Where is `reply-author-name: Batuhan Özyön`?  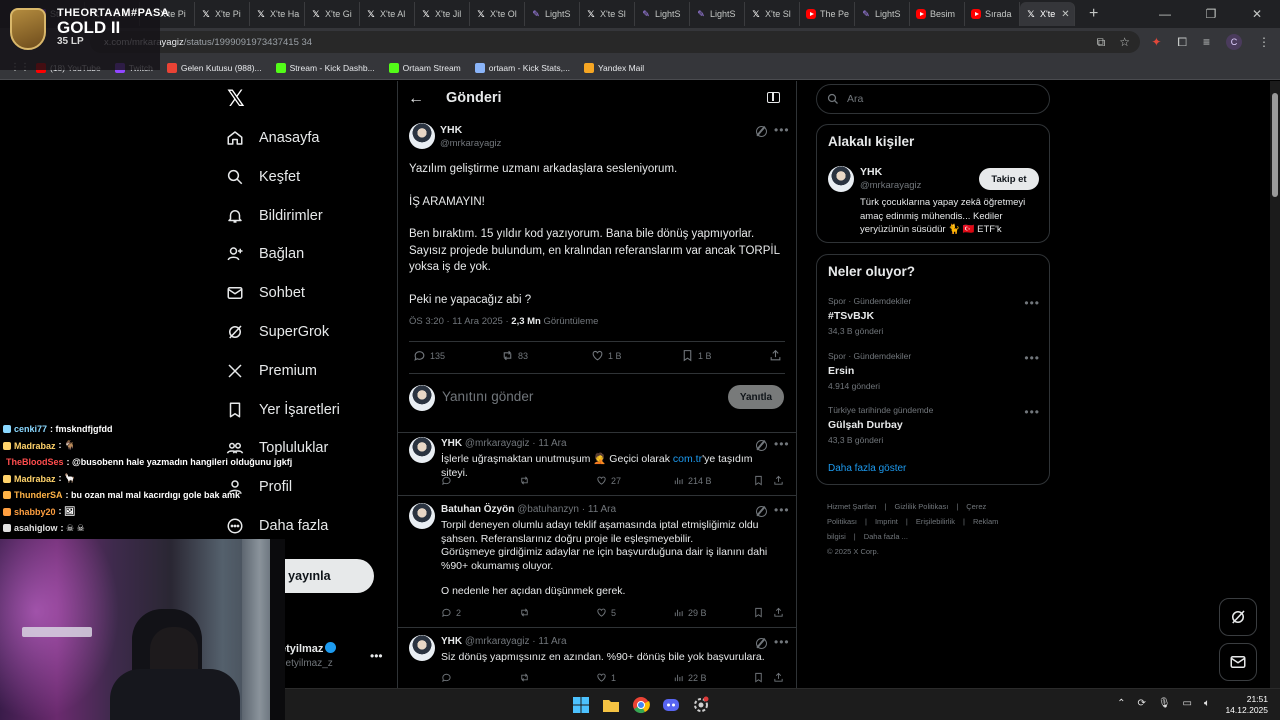
reply-author-name: Batuhan Özyön is located at coordinates (477, 509).